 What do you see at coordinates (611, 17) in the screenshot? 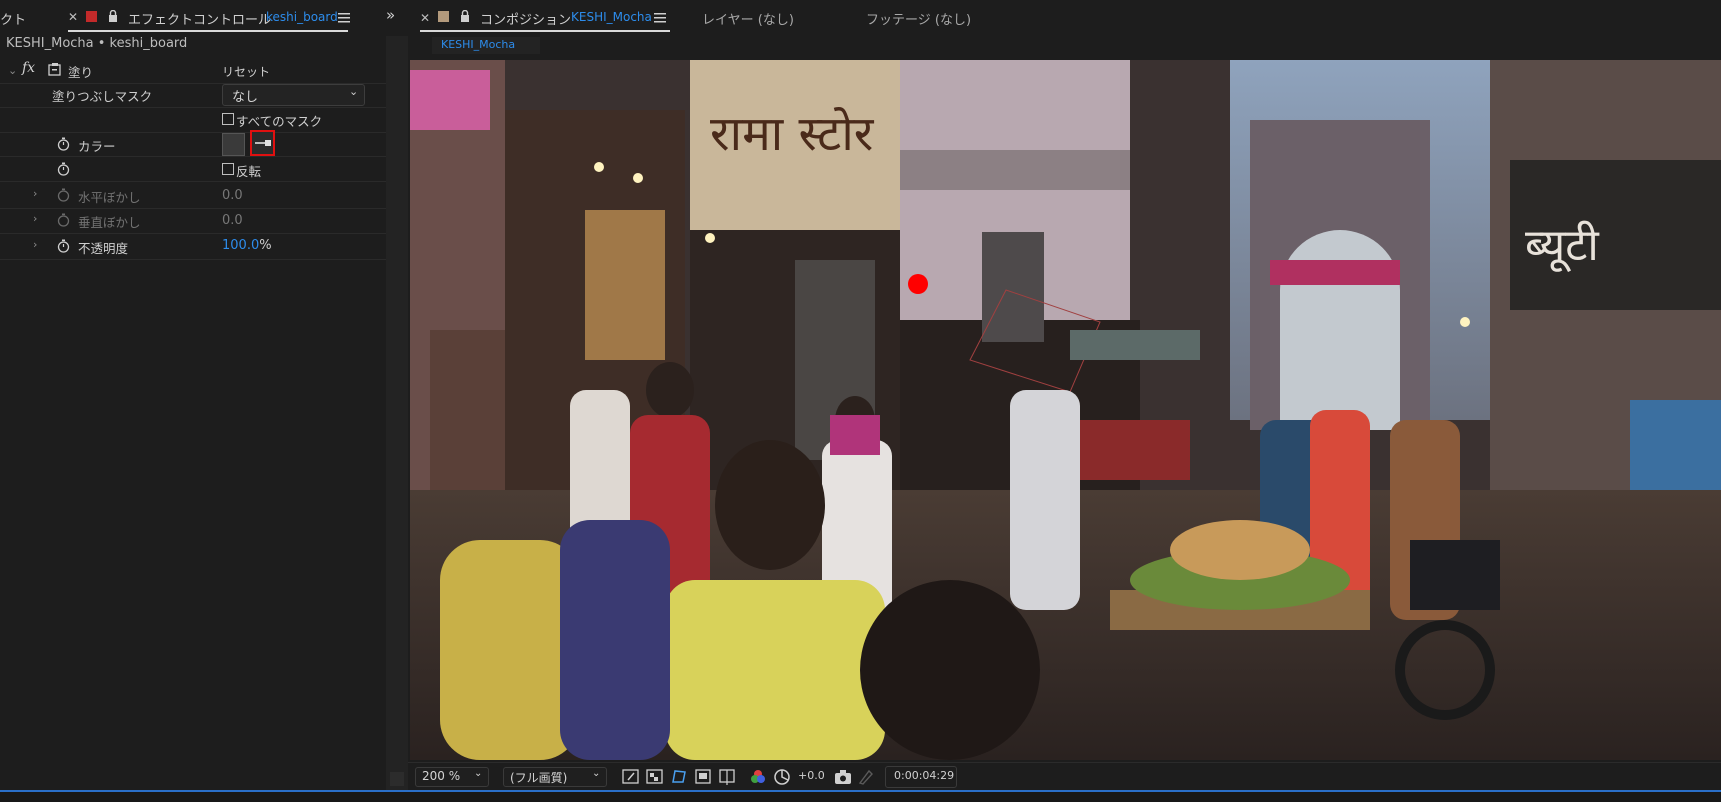
I see `composition-name: KESHI_Mocha` at bounding box center [611, 17].